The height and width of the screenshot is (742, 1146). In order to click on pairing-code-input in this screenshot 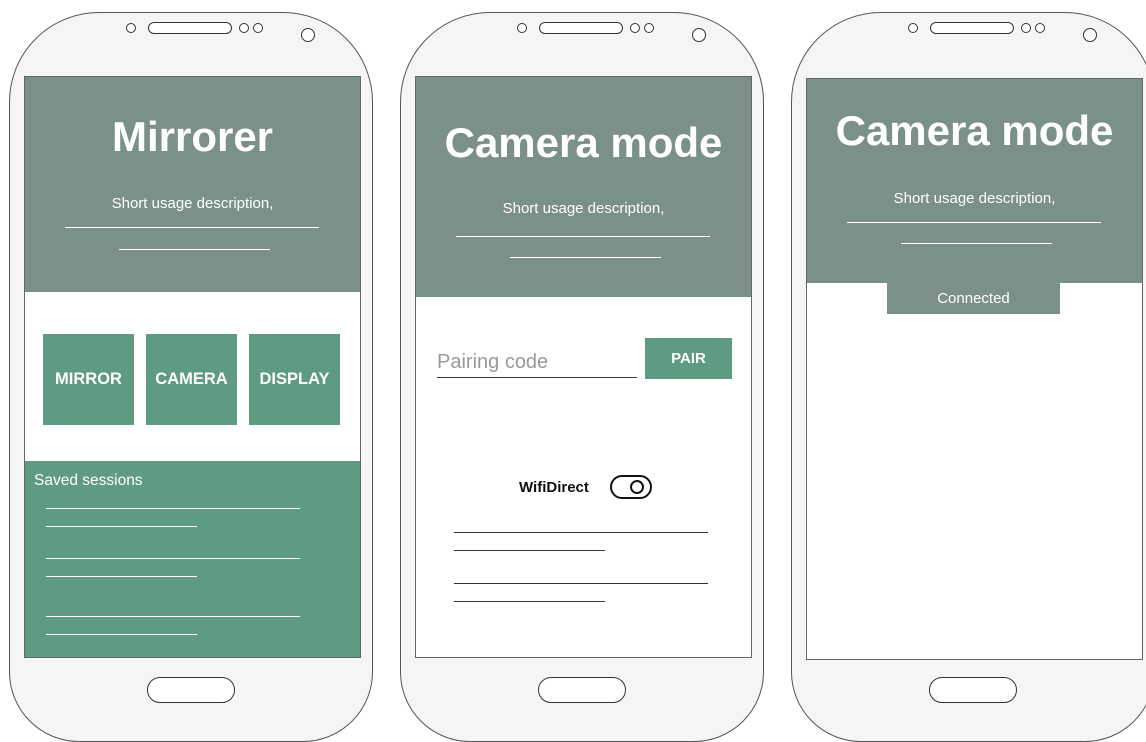, I will do `click(537, 362)`.